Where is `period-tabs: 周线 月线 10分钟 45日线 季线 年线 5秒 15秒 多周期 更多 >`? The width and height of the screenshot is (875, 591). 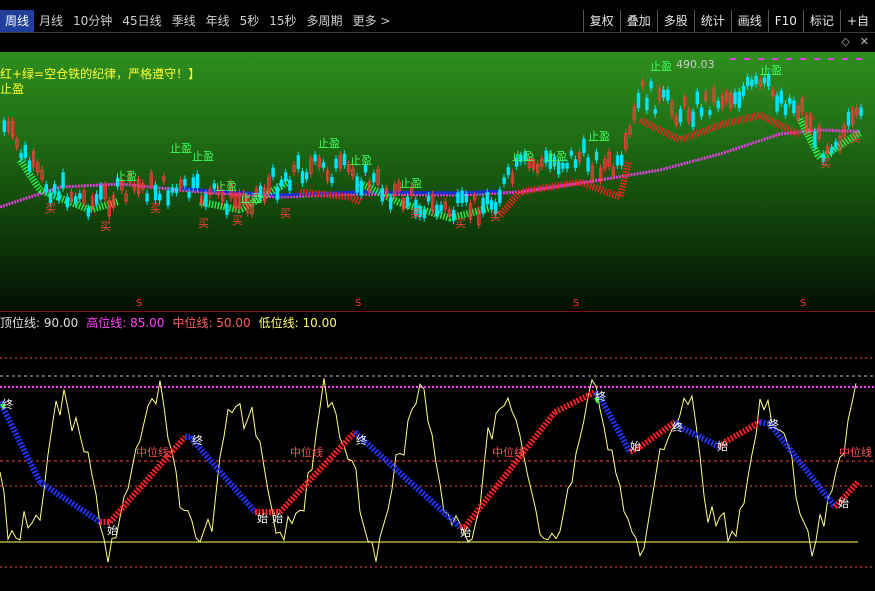
period-tabs: 周线 月线 10分钟 45日线 季线 年线 5秒 15秒 多周期 更多 > is located at coordinates (197, 21).